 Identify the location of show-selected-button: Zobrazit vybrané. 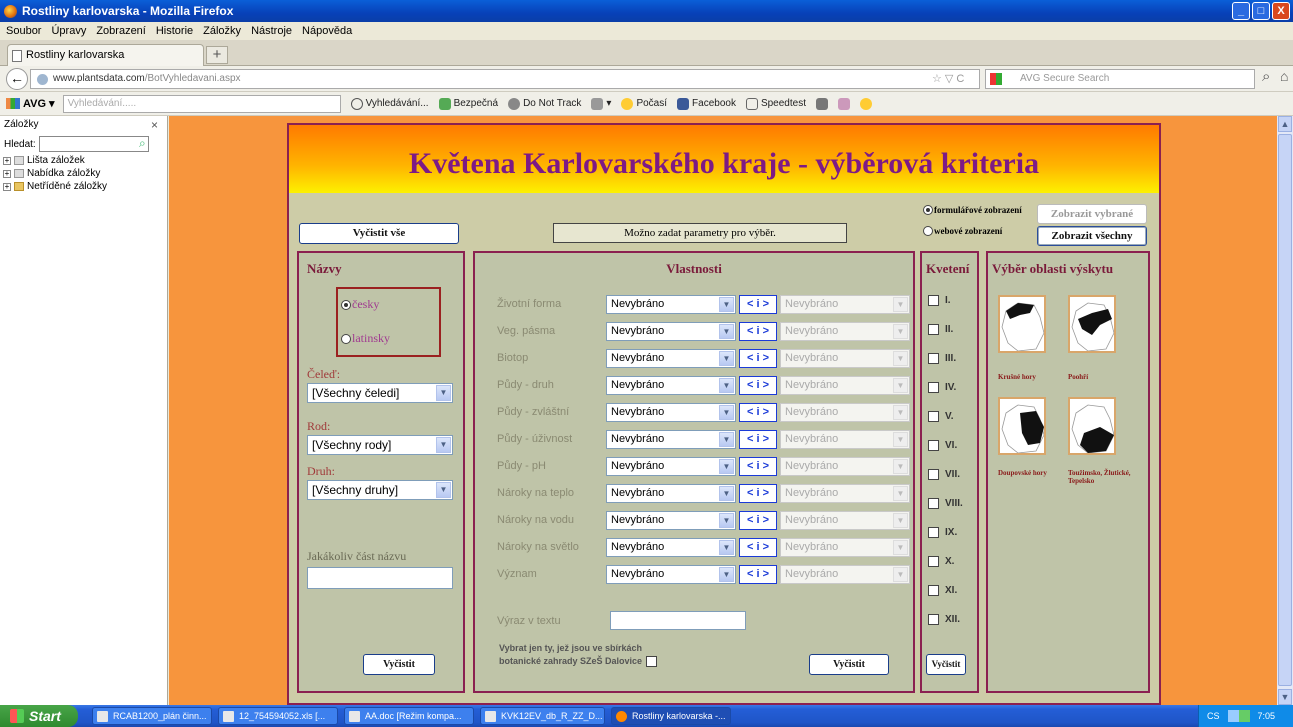
(1092, 214).